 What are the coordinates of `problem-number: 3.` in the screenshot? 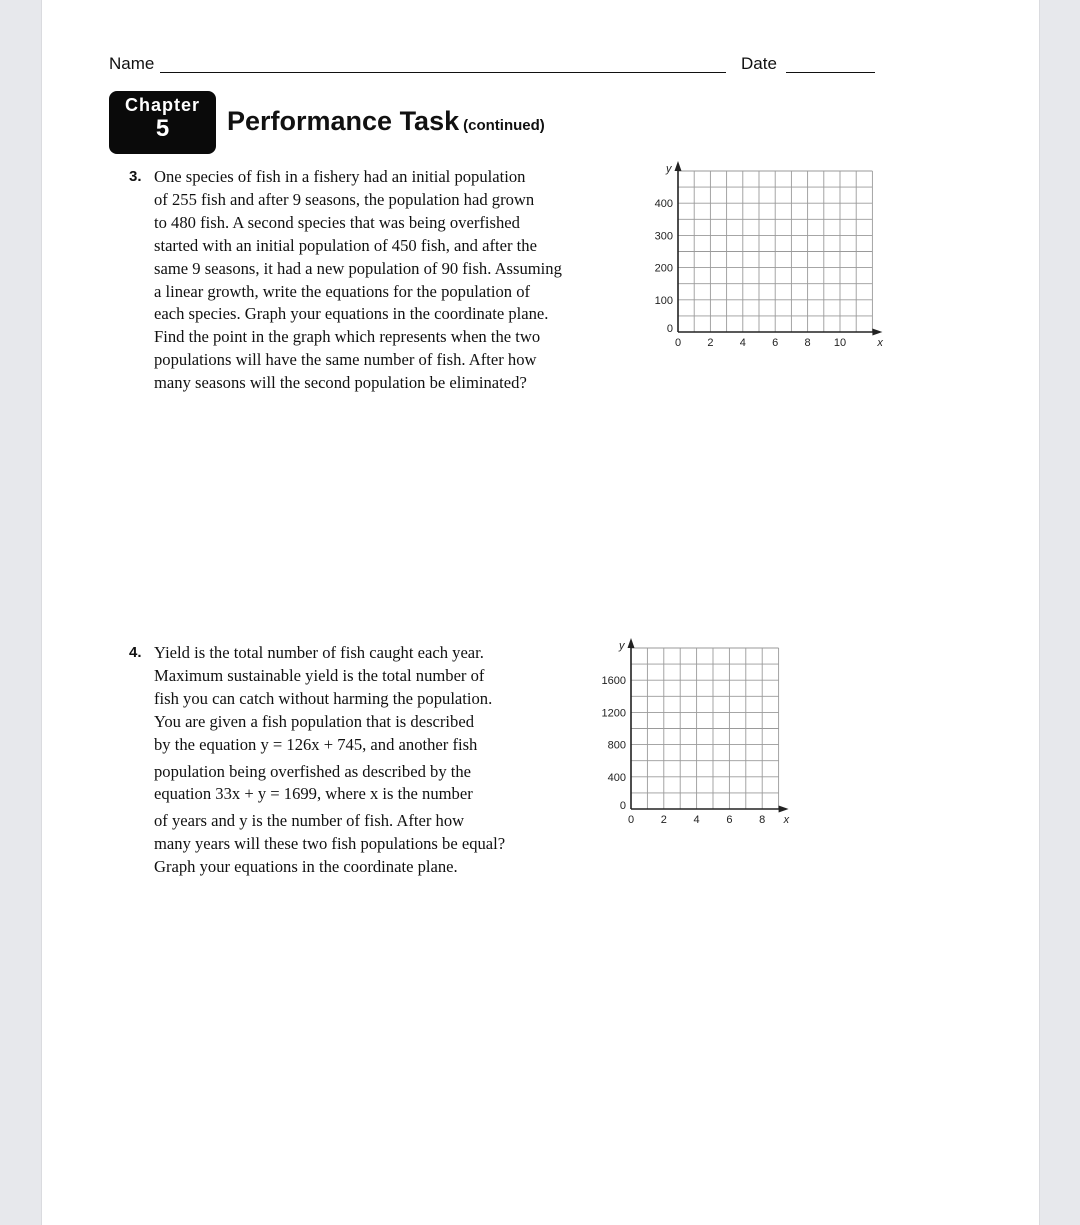 It's located at (135, 176).